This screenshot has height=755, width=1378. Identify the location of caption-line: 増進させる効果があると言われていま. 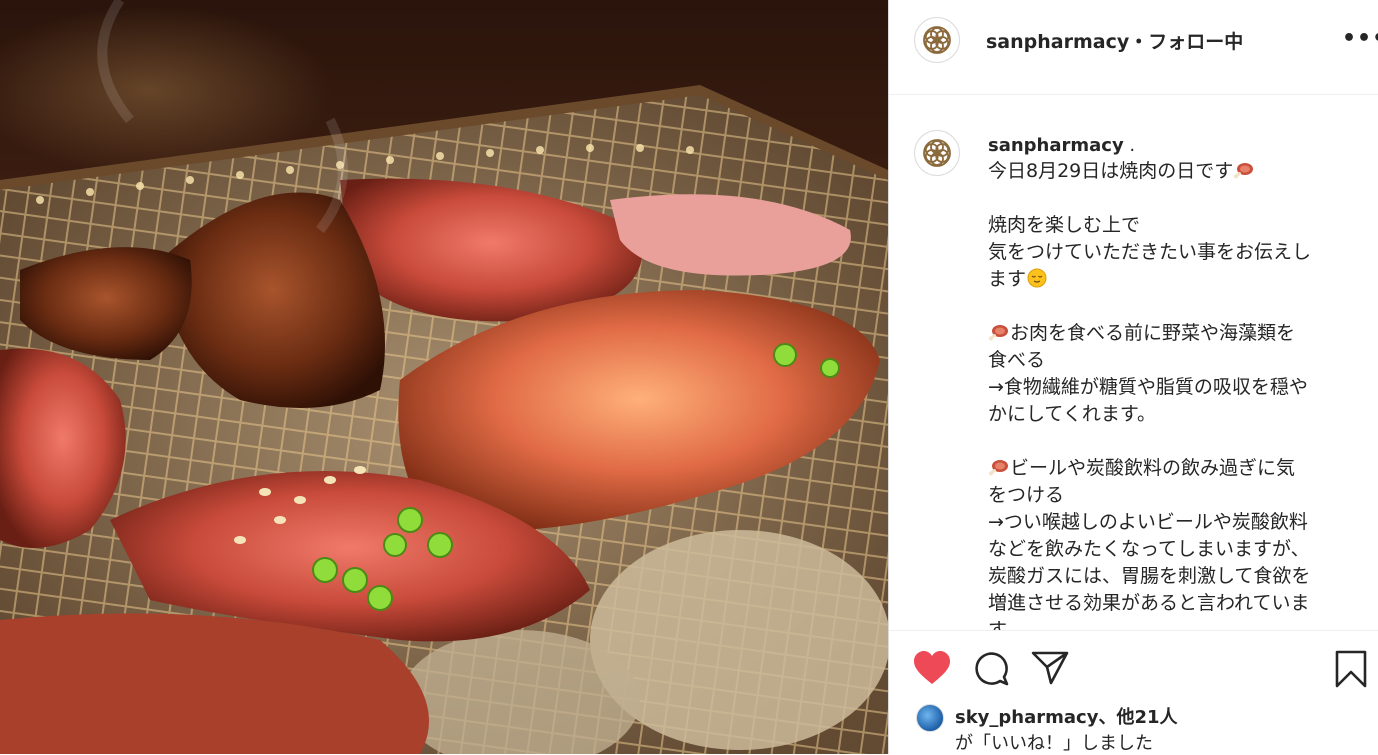
(1173, 603).